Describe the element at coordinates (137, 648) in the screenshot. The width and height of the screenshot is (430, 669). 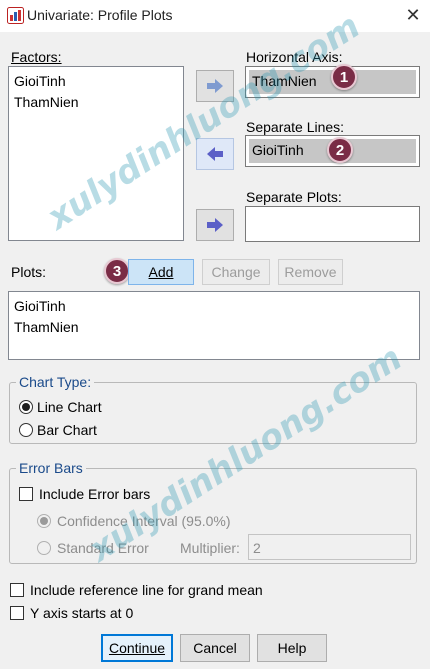
I see `continue-button: Continue` at that location.